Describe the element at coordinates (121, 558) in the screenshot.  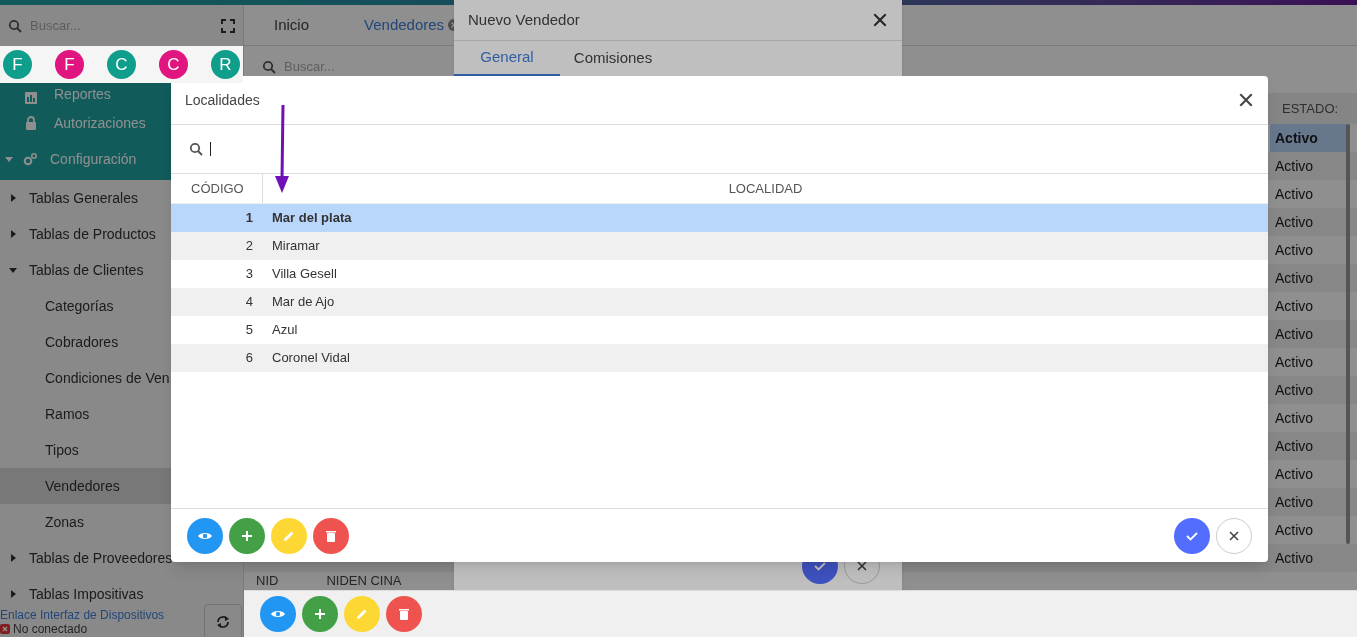
I see `tree-item: Tablas de Proveedores` at that location.